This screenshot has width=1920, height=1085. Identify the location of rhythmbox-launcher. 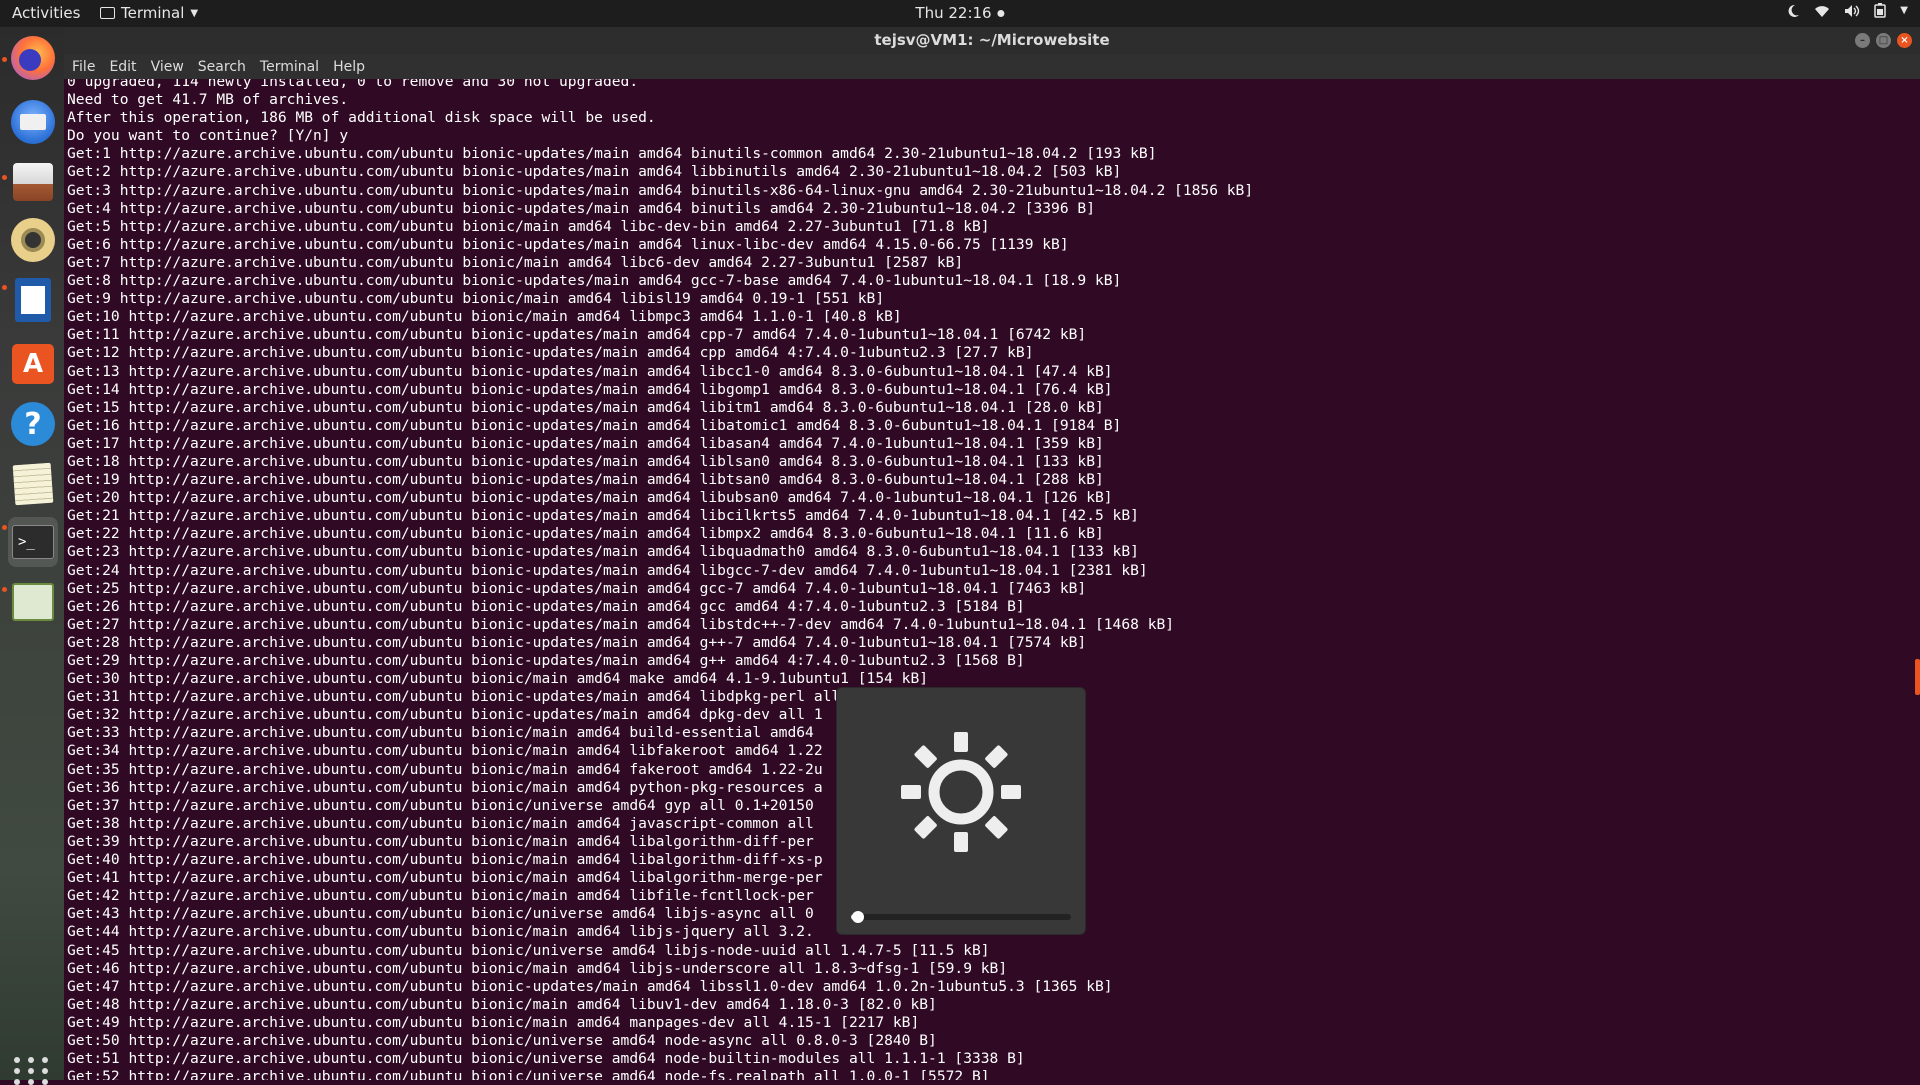
(33, 240).